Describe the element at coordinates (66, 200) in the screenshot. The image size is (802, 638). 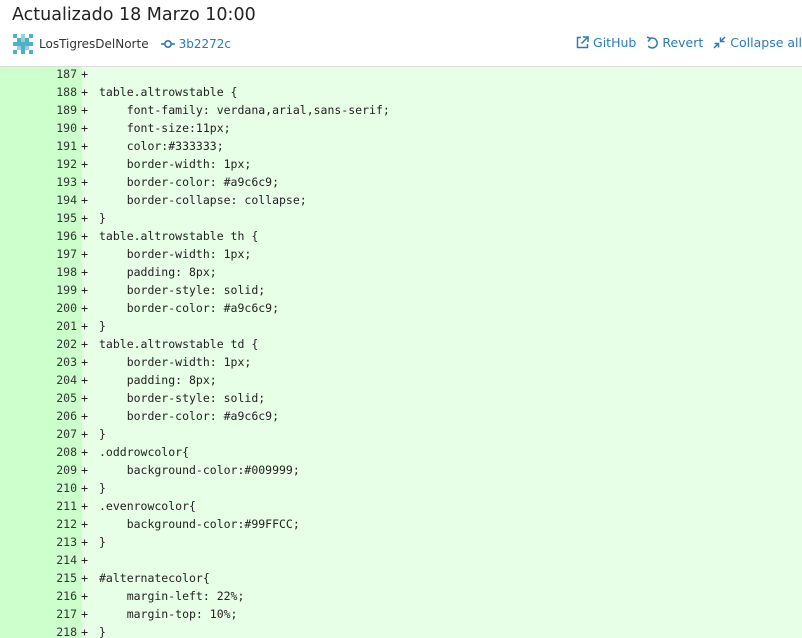
I see `line-number: 194` at that location.